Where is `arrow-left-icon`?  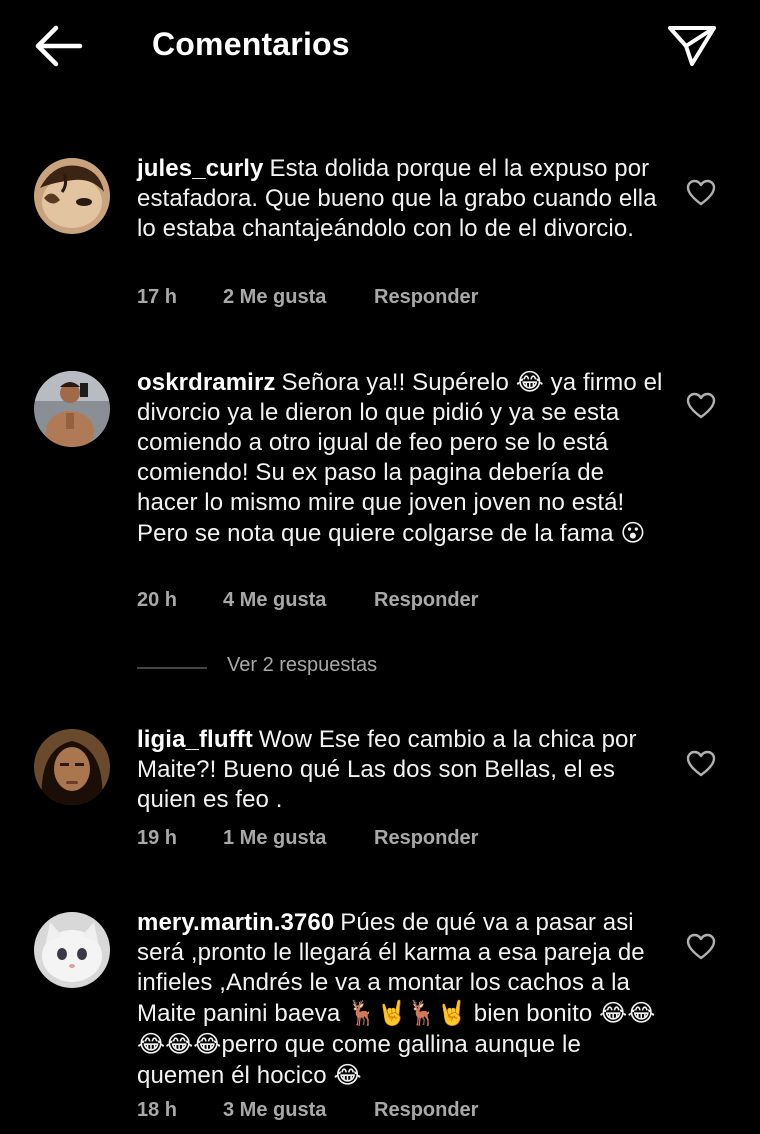
arrow-left-icon is located at coordinates (59, 46).